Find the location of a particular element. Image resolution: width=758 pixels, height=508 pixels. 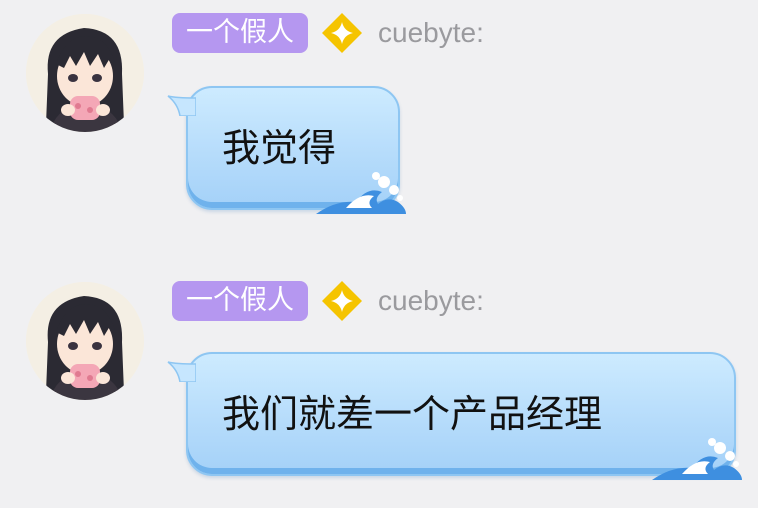

message-text: 我们就差一个产品经理 is located at coordinates (412, 414).